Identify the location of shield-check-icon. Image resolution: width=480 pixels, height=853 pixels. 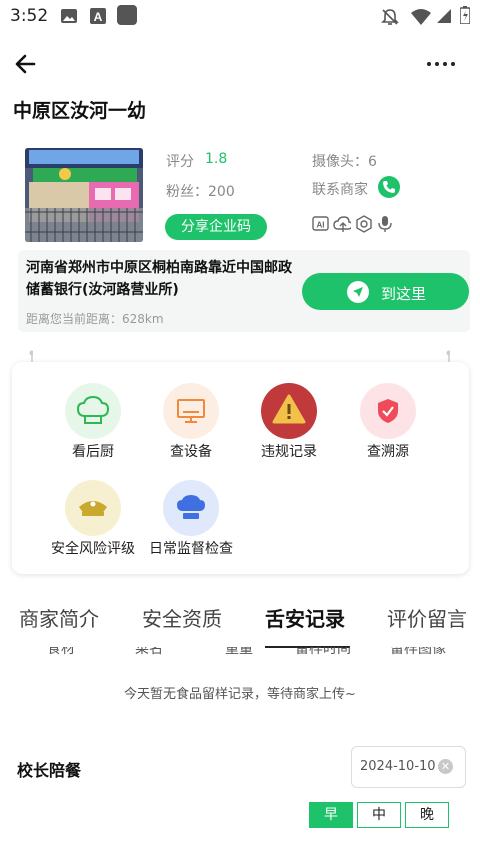
(388, 411).